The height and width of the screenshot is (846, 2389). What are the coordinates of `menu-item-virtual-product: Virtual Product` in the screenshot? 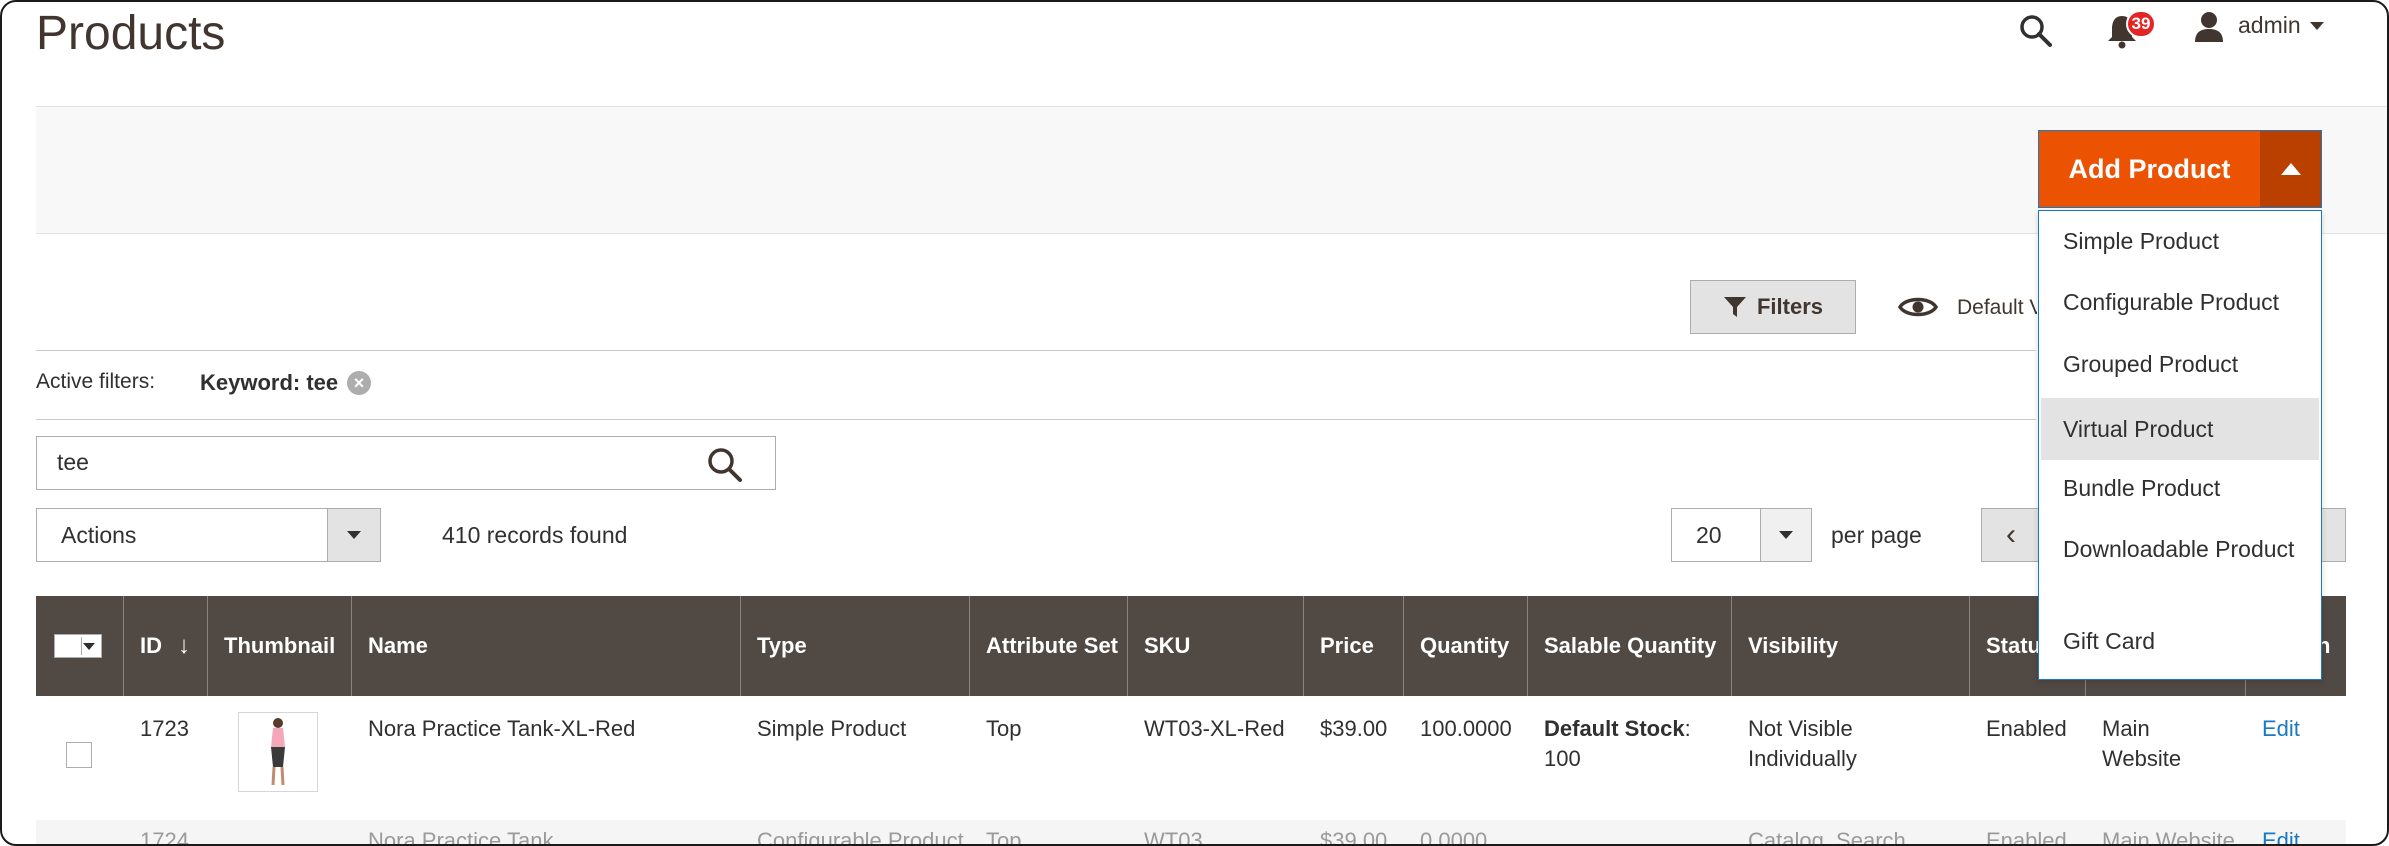 It's located at (2180, 429).